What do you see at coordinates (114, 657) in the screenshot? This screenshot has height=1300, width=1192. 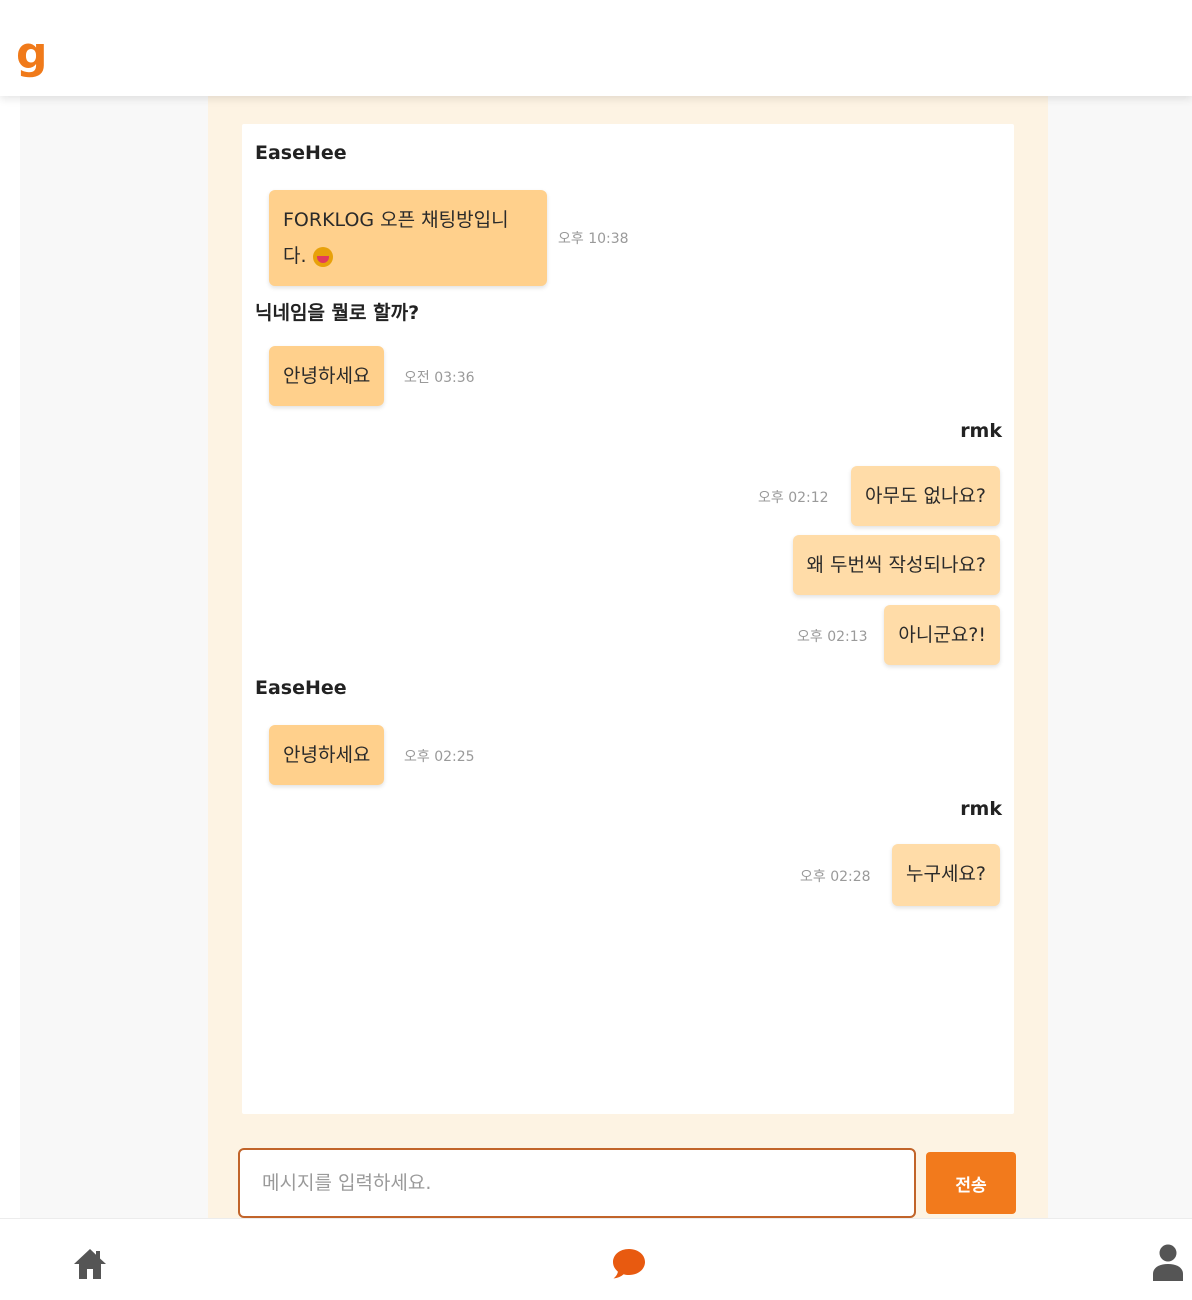 I see `left-margin` at bounding box center [114, 657].